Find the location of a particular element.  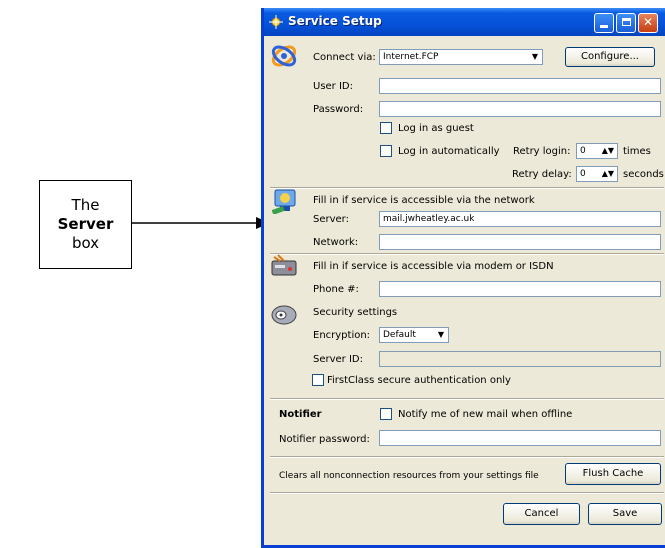

server-id-input is located at coordinates (520, 359).